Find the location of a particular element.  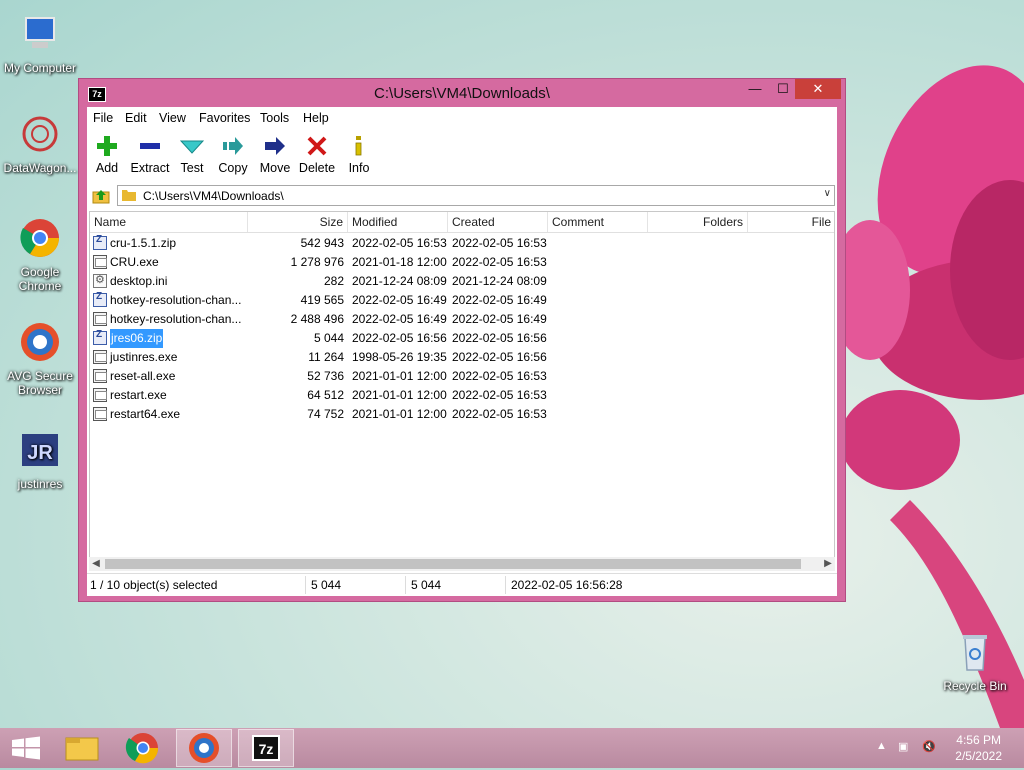

menu-tools: Tools is located at coordinates (274, 118).